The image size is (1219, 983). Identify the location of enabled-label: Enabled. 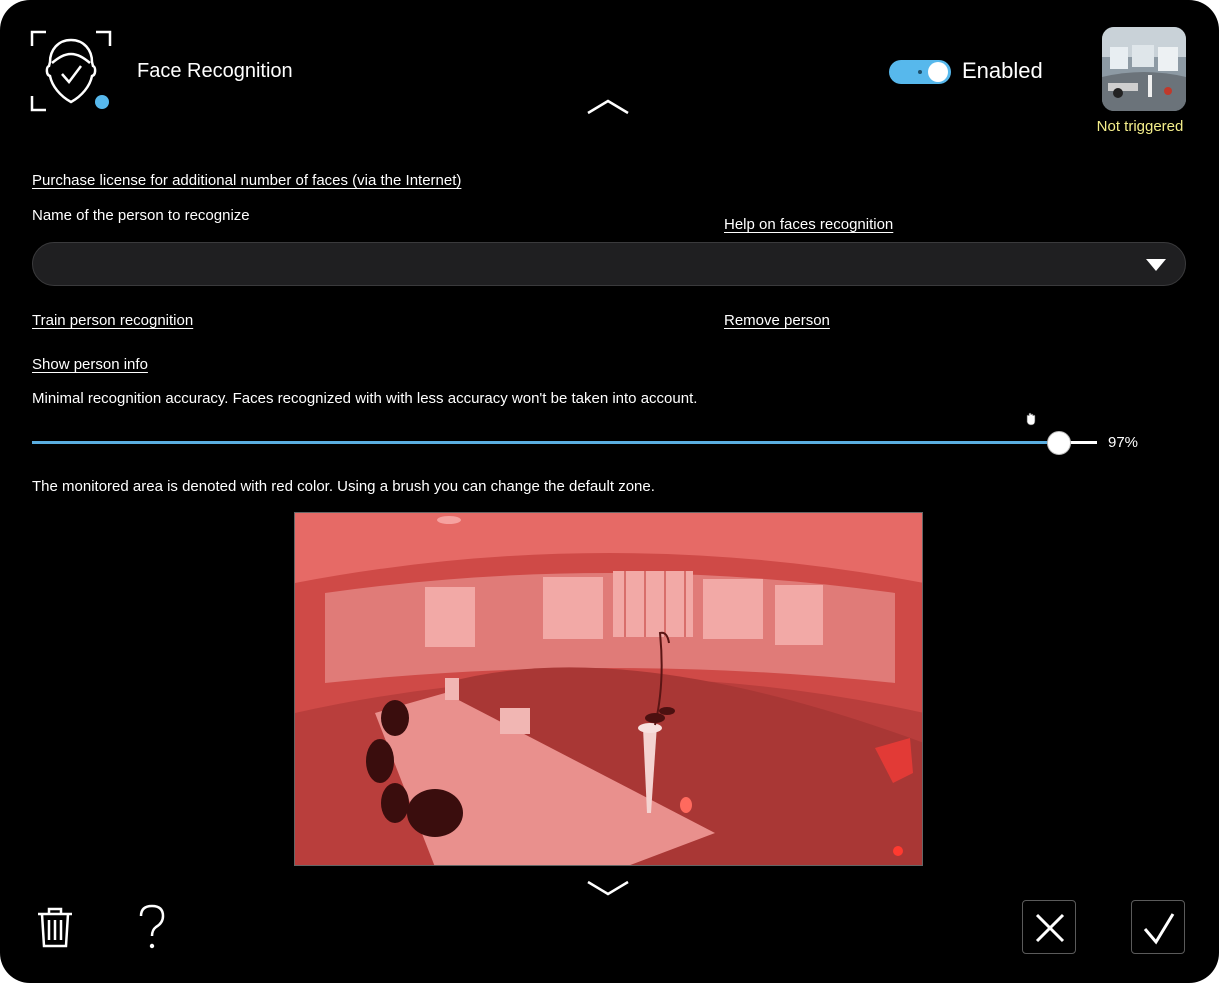
(1002, 70).